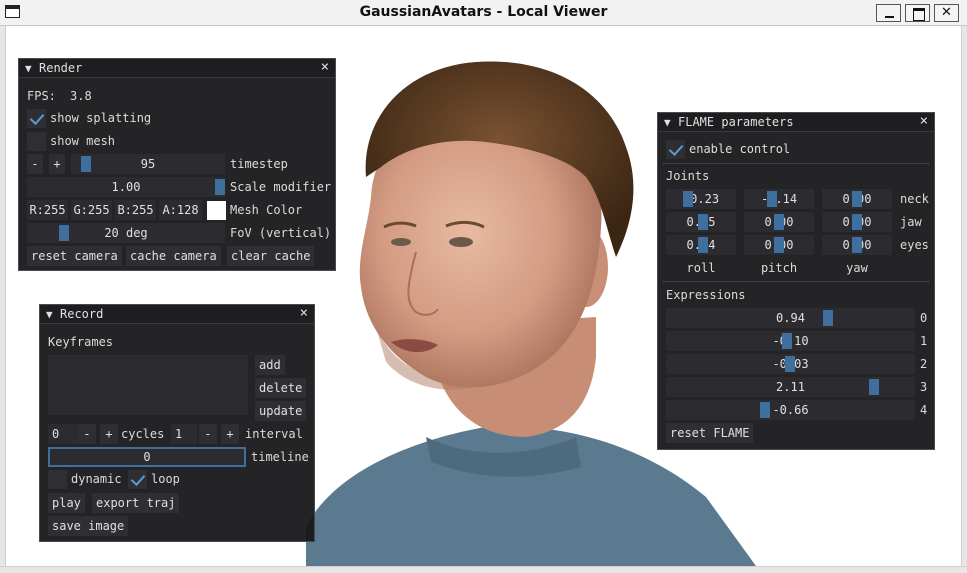 The width and height of the screenshot is (967, 573). Describe the element at coordinates (710, 433) in the screenshot. I see `reset-flame-button: reset FLAME` at that location.